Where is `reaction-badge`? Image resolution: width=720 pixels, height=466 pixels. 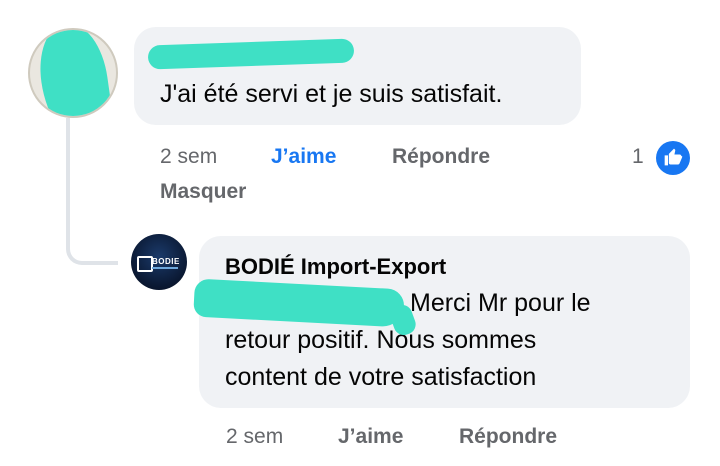 reaction-badge is located at coordinates (673, 158).